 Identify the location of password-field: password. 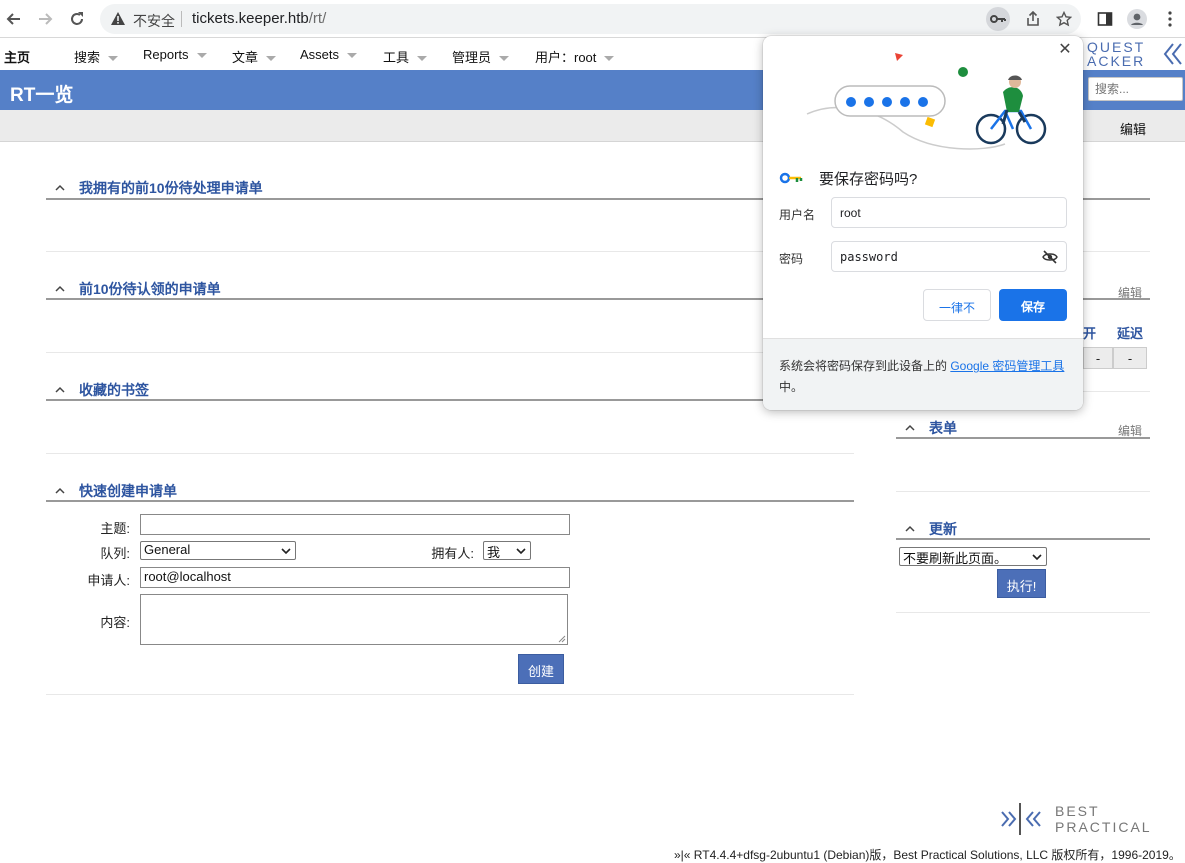
(949, 256).